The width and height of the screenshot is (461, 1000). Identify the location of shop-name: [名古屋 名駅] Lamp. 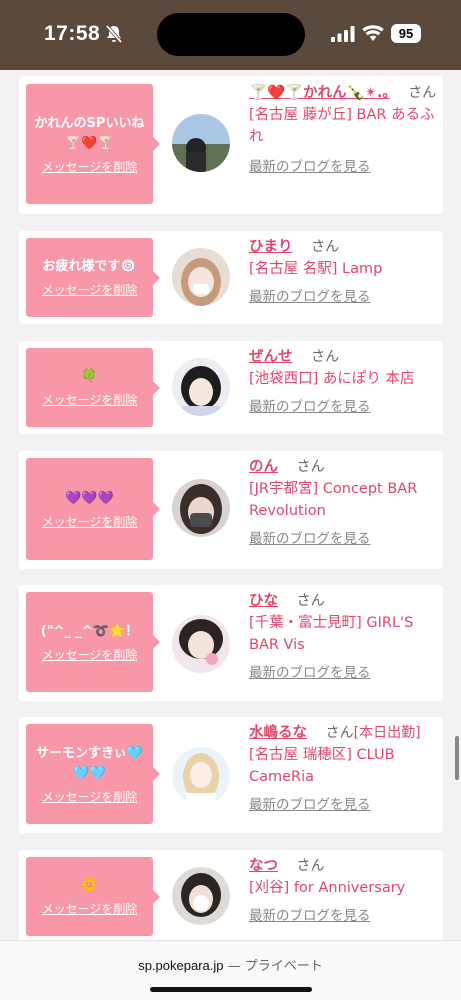
(344, 269).